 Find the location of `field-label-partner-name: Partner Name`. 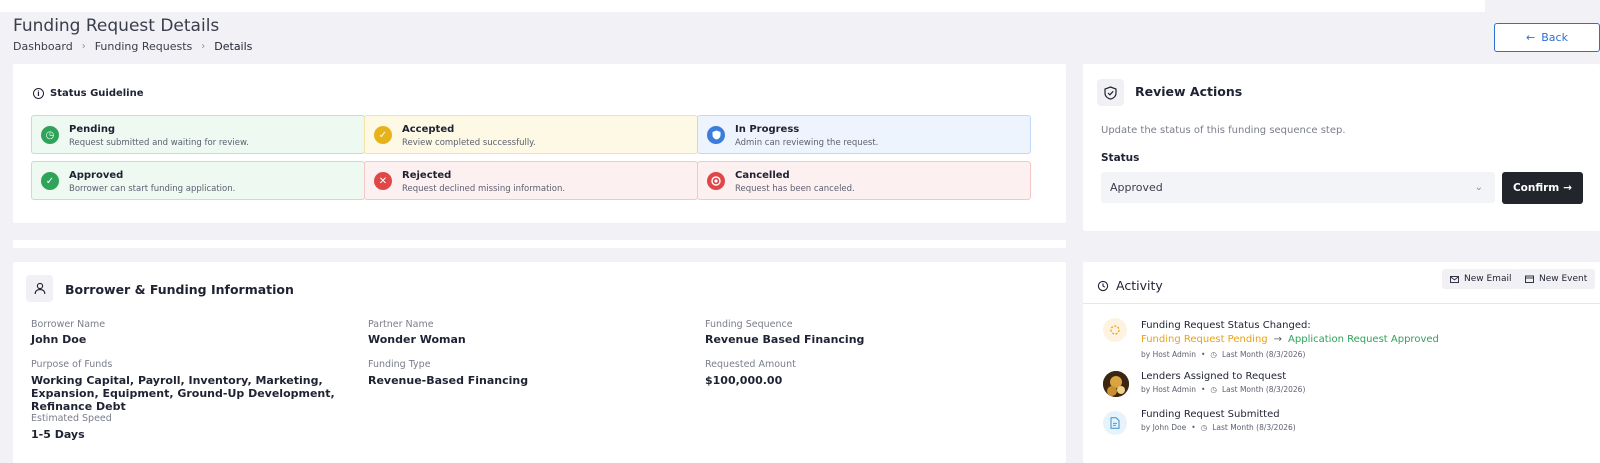

field-label-partner-name: Partner Name is located at coordinates (401, 324).